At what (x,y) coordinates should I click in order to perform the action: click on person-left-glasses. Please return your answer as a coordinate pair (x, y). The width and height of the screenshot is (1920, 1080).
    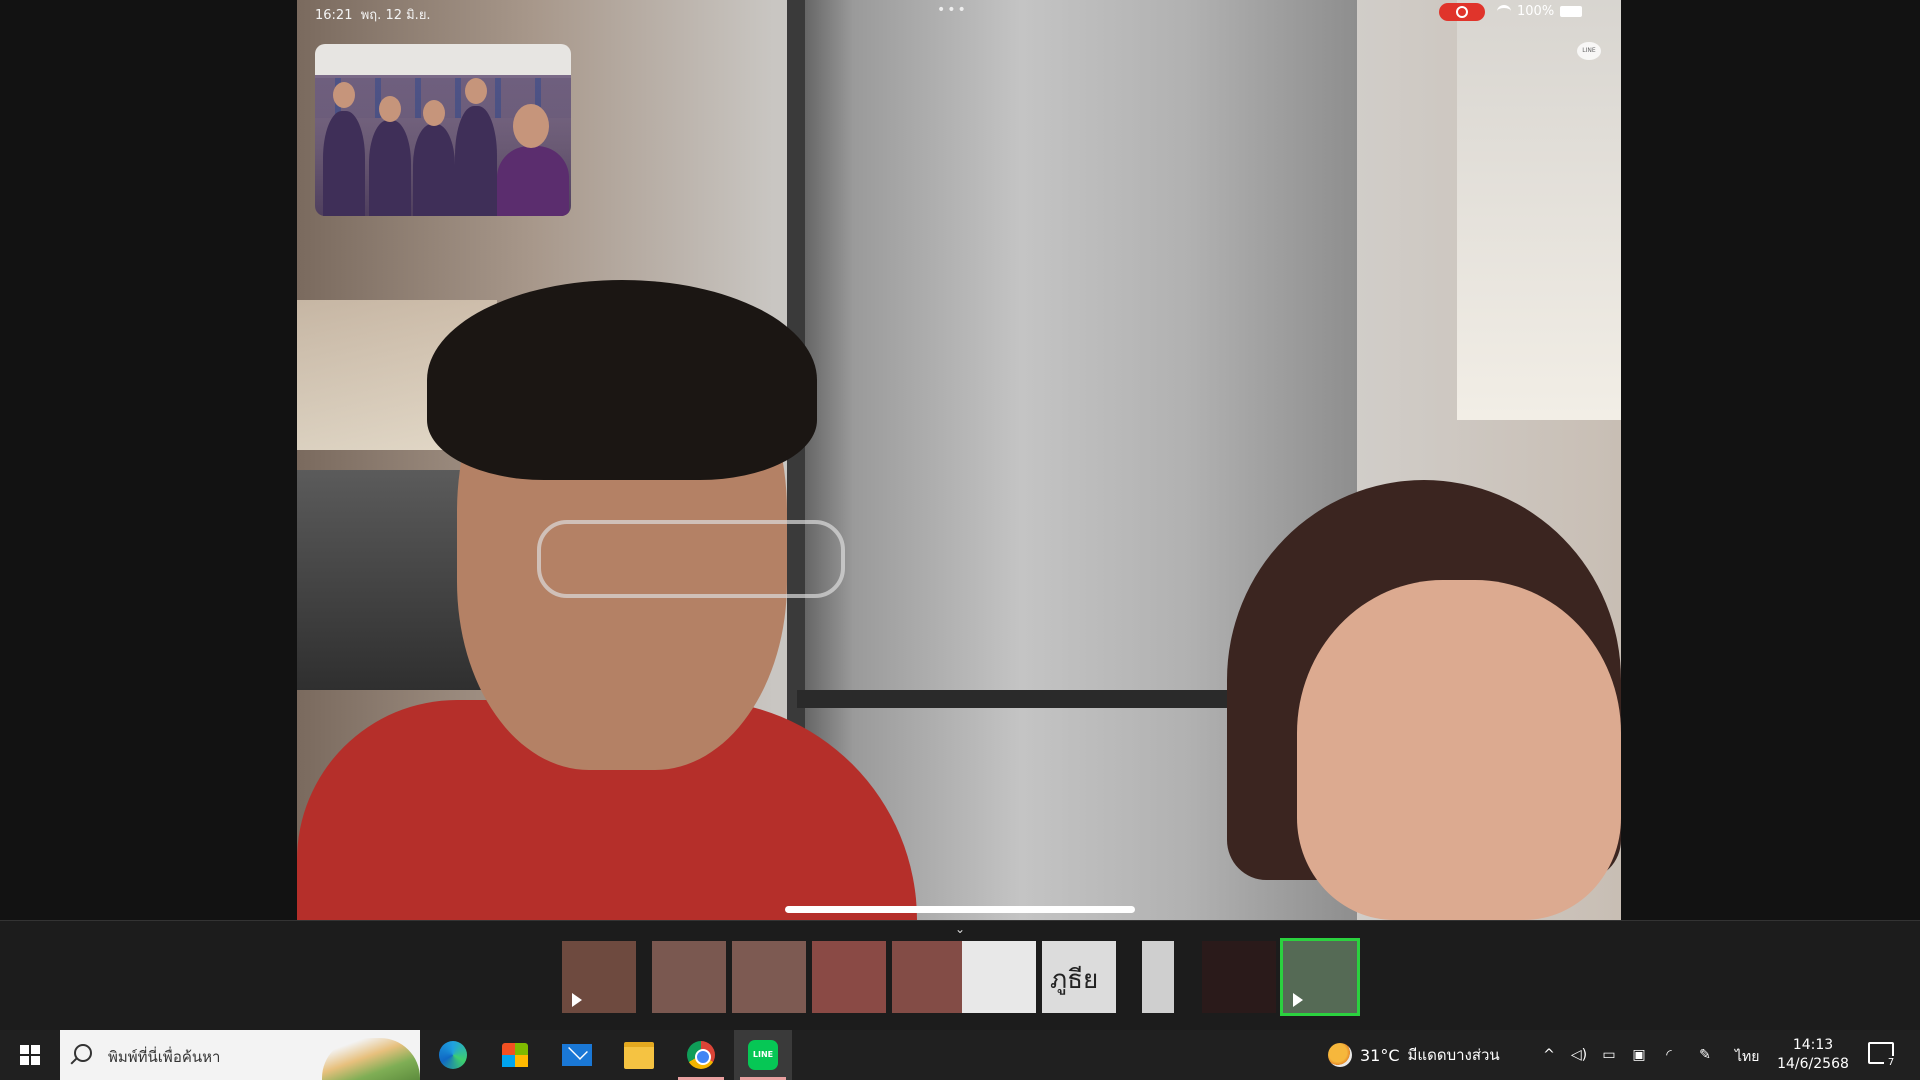
    Looking at the image, I should click on (691, 559).